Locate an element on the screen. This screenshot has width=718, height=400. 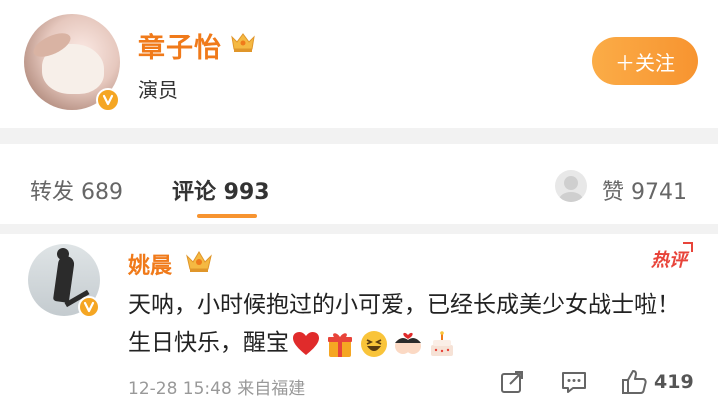
laughing-face-icon is located at coordinates (374, 343).